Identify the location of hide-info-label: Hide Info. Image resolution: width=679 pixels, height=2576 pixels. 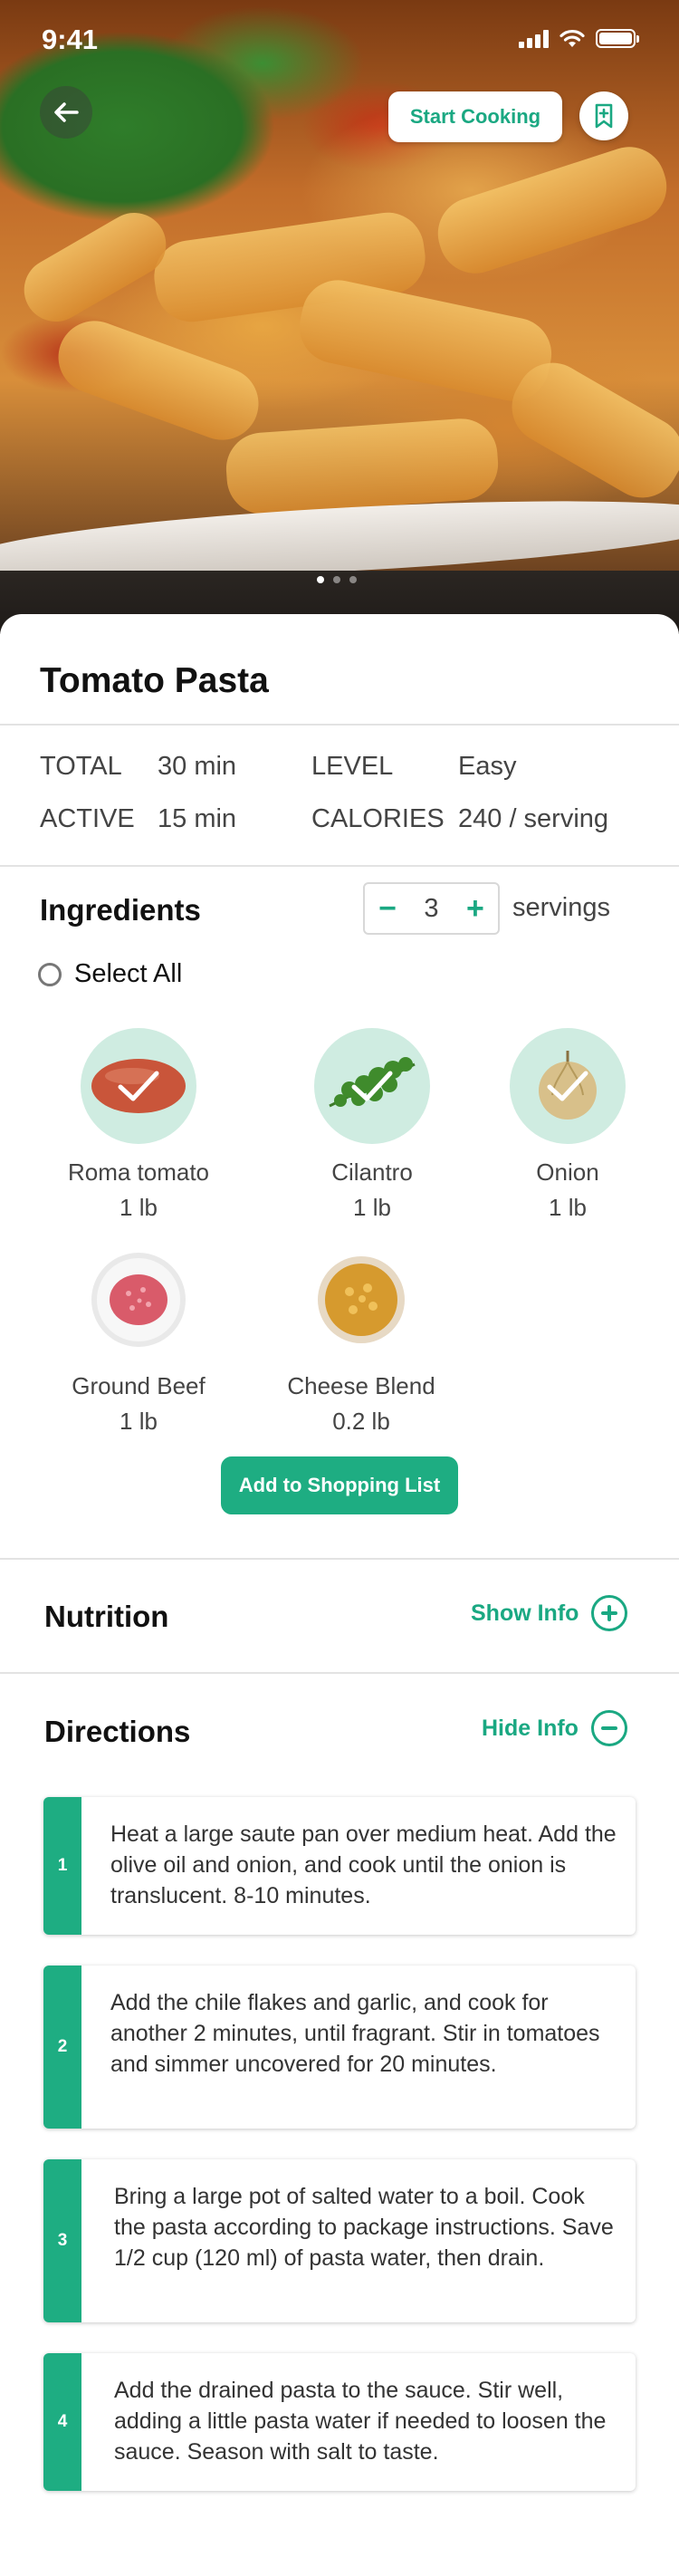
(530, 1729).